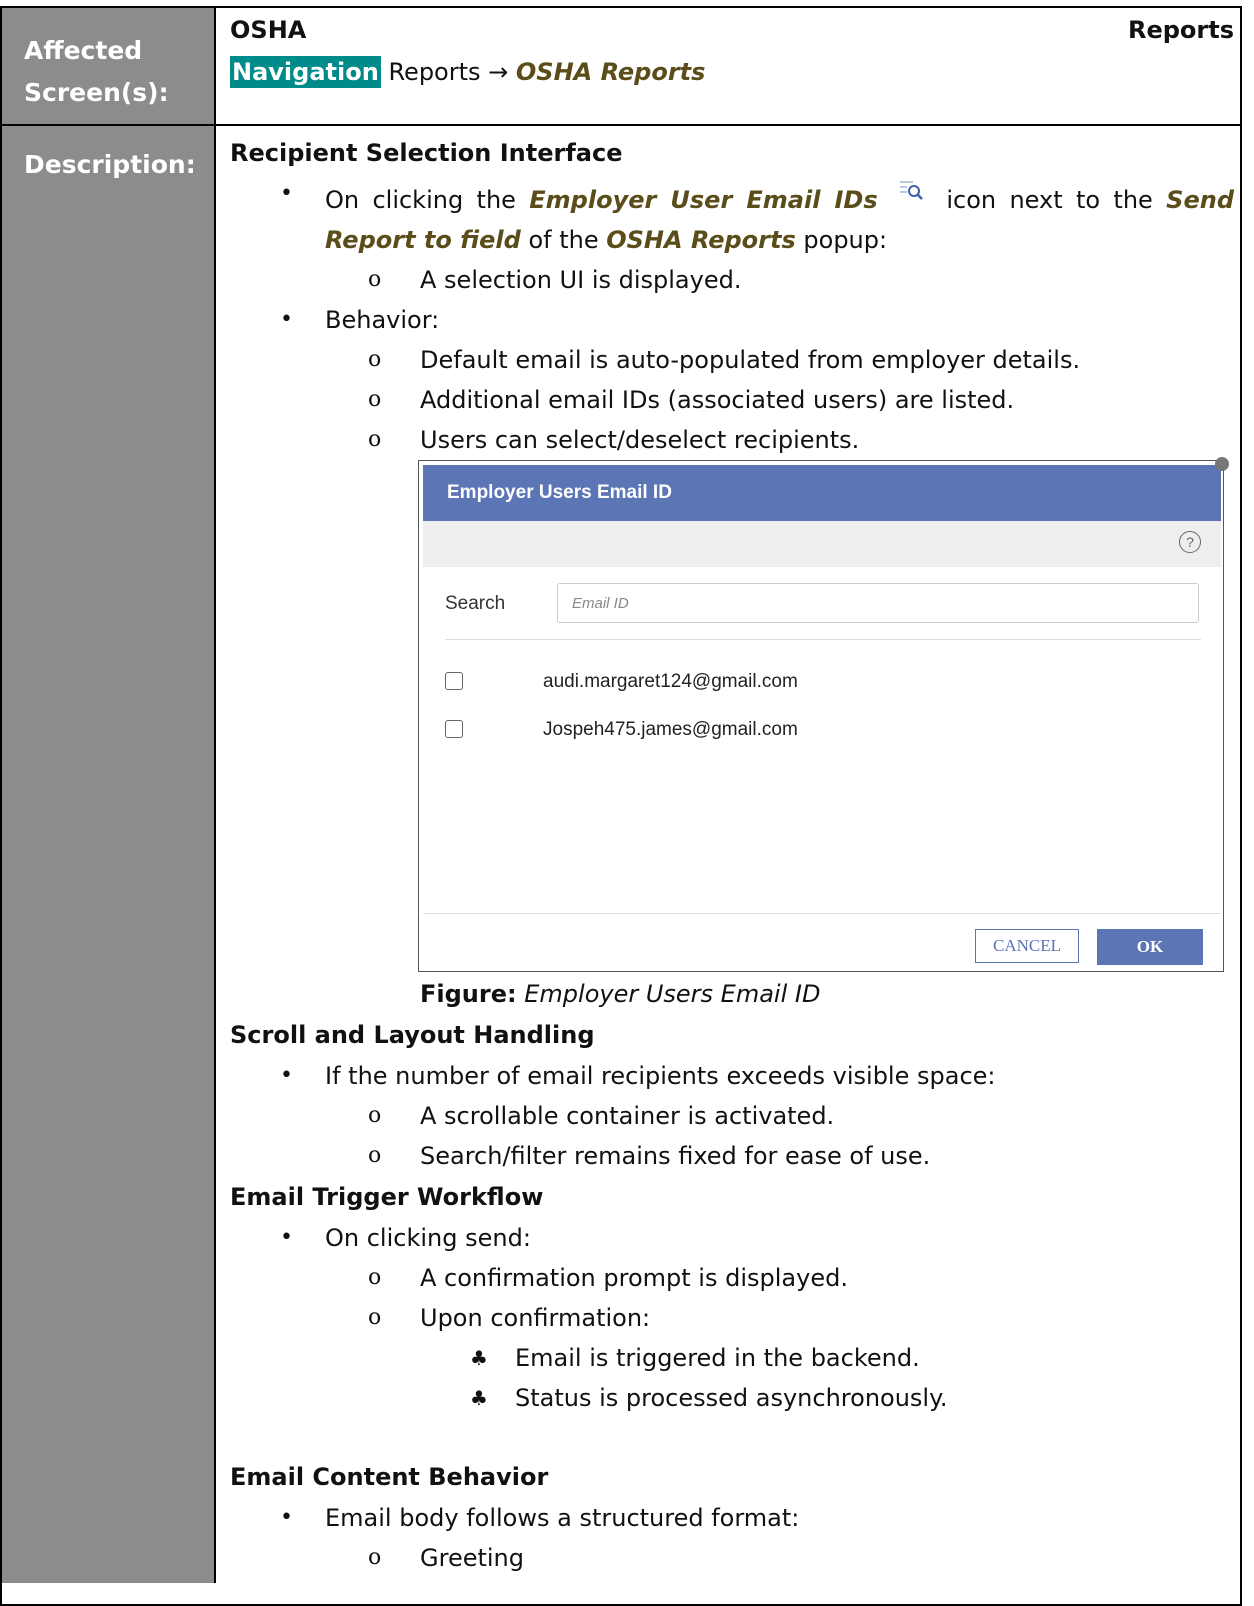 The width and height of the screenshot is (1254, 1606). What do you see at coordinates (382, 320) in the screenshot?
I see `text: Behavior:` at bounding box center [382, 320].